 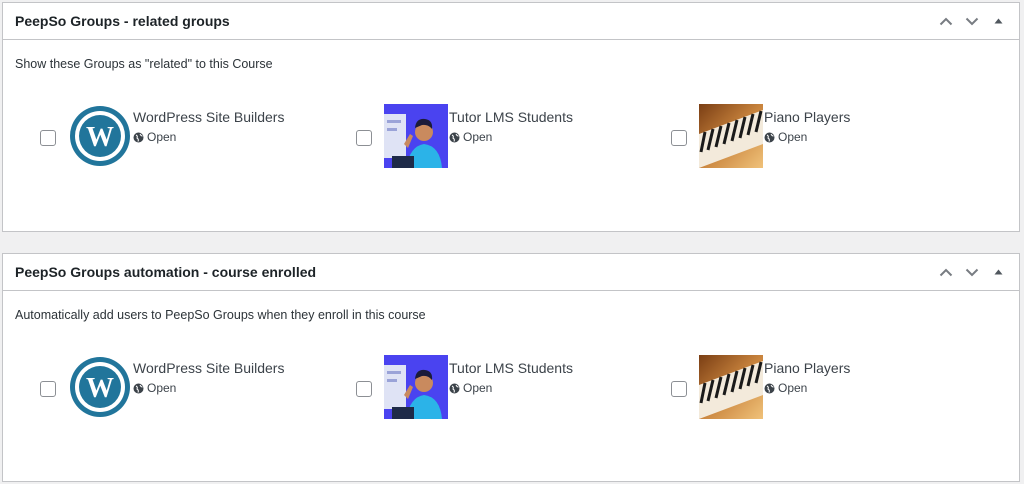 I want to click on metabox-title: PeepSo Groups - related groups, so click(x=122, y=21).